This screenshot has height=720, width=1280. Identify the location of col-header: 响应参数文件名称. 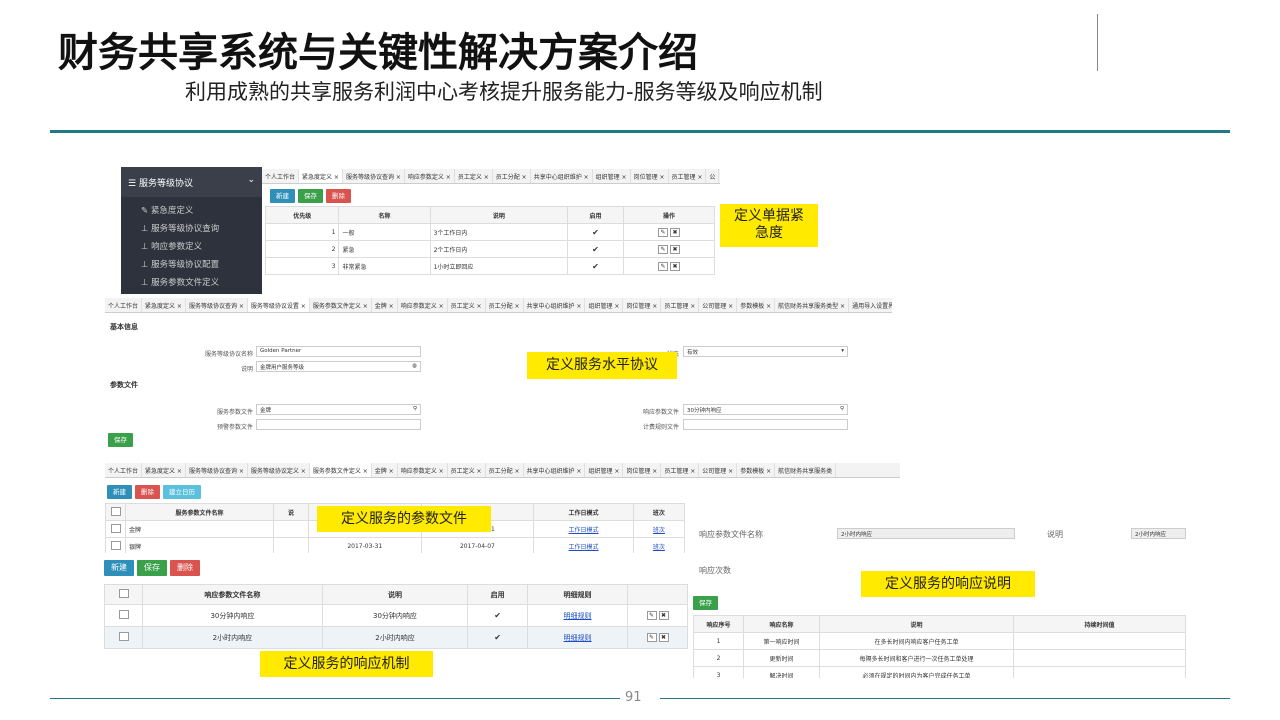
(232, 594).